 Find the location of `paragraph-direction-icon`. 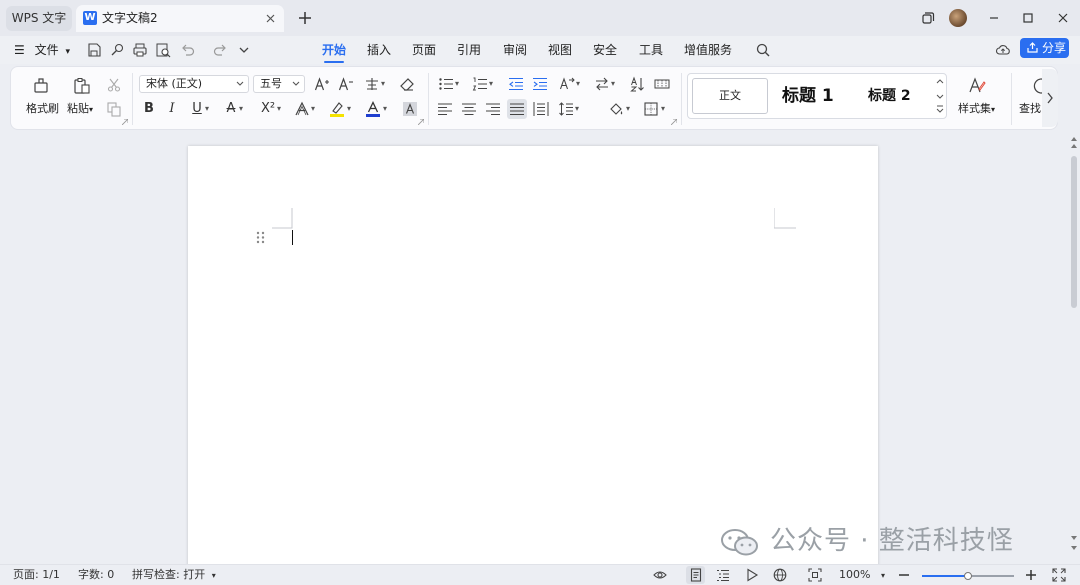

paragraph-direction-icon is located at coordinates (602, 84).